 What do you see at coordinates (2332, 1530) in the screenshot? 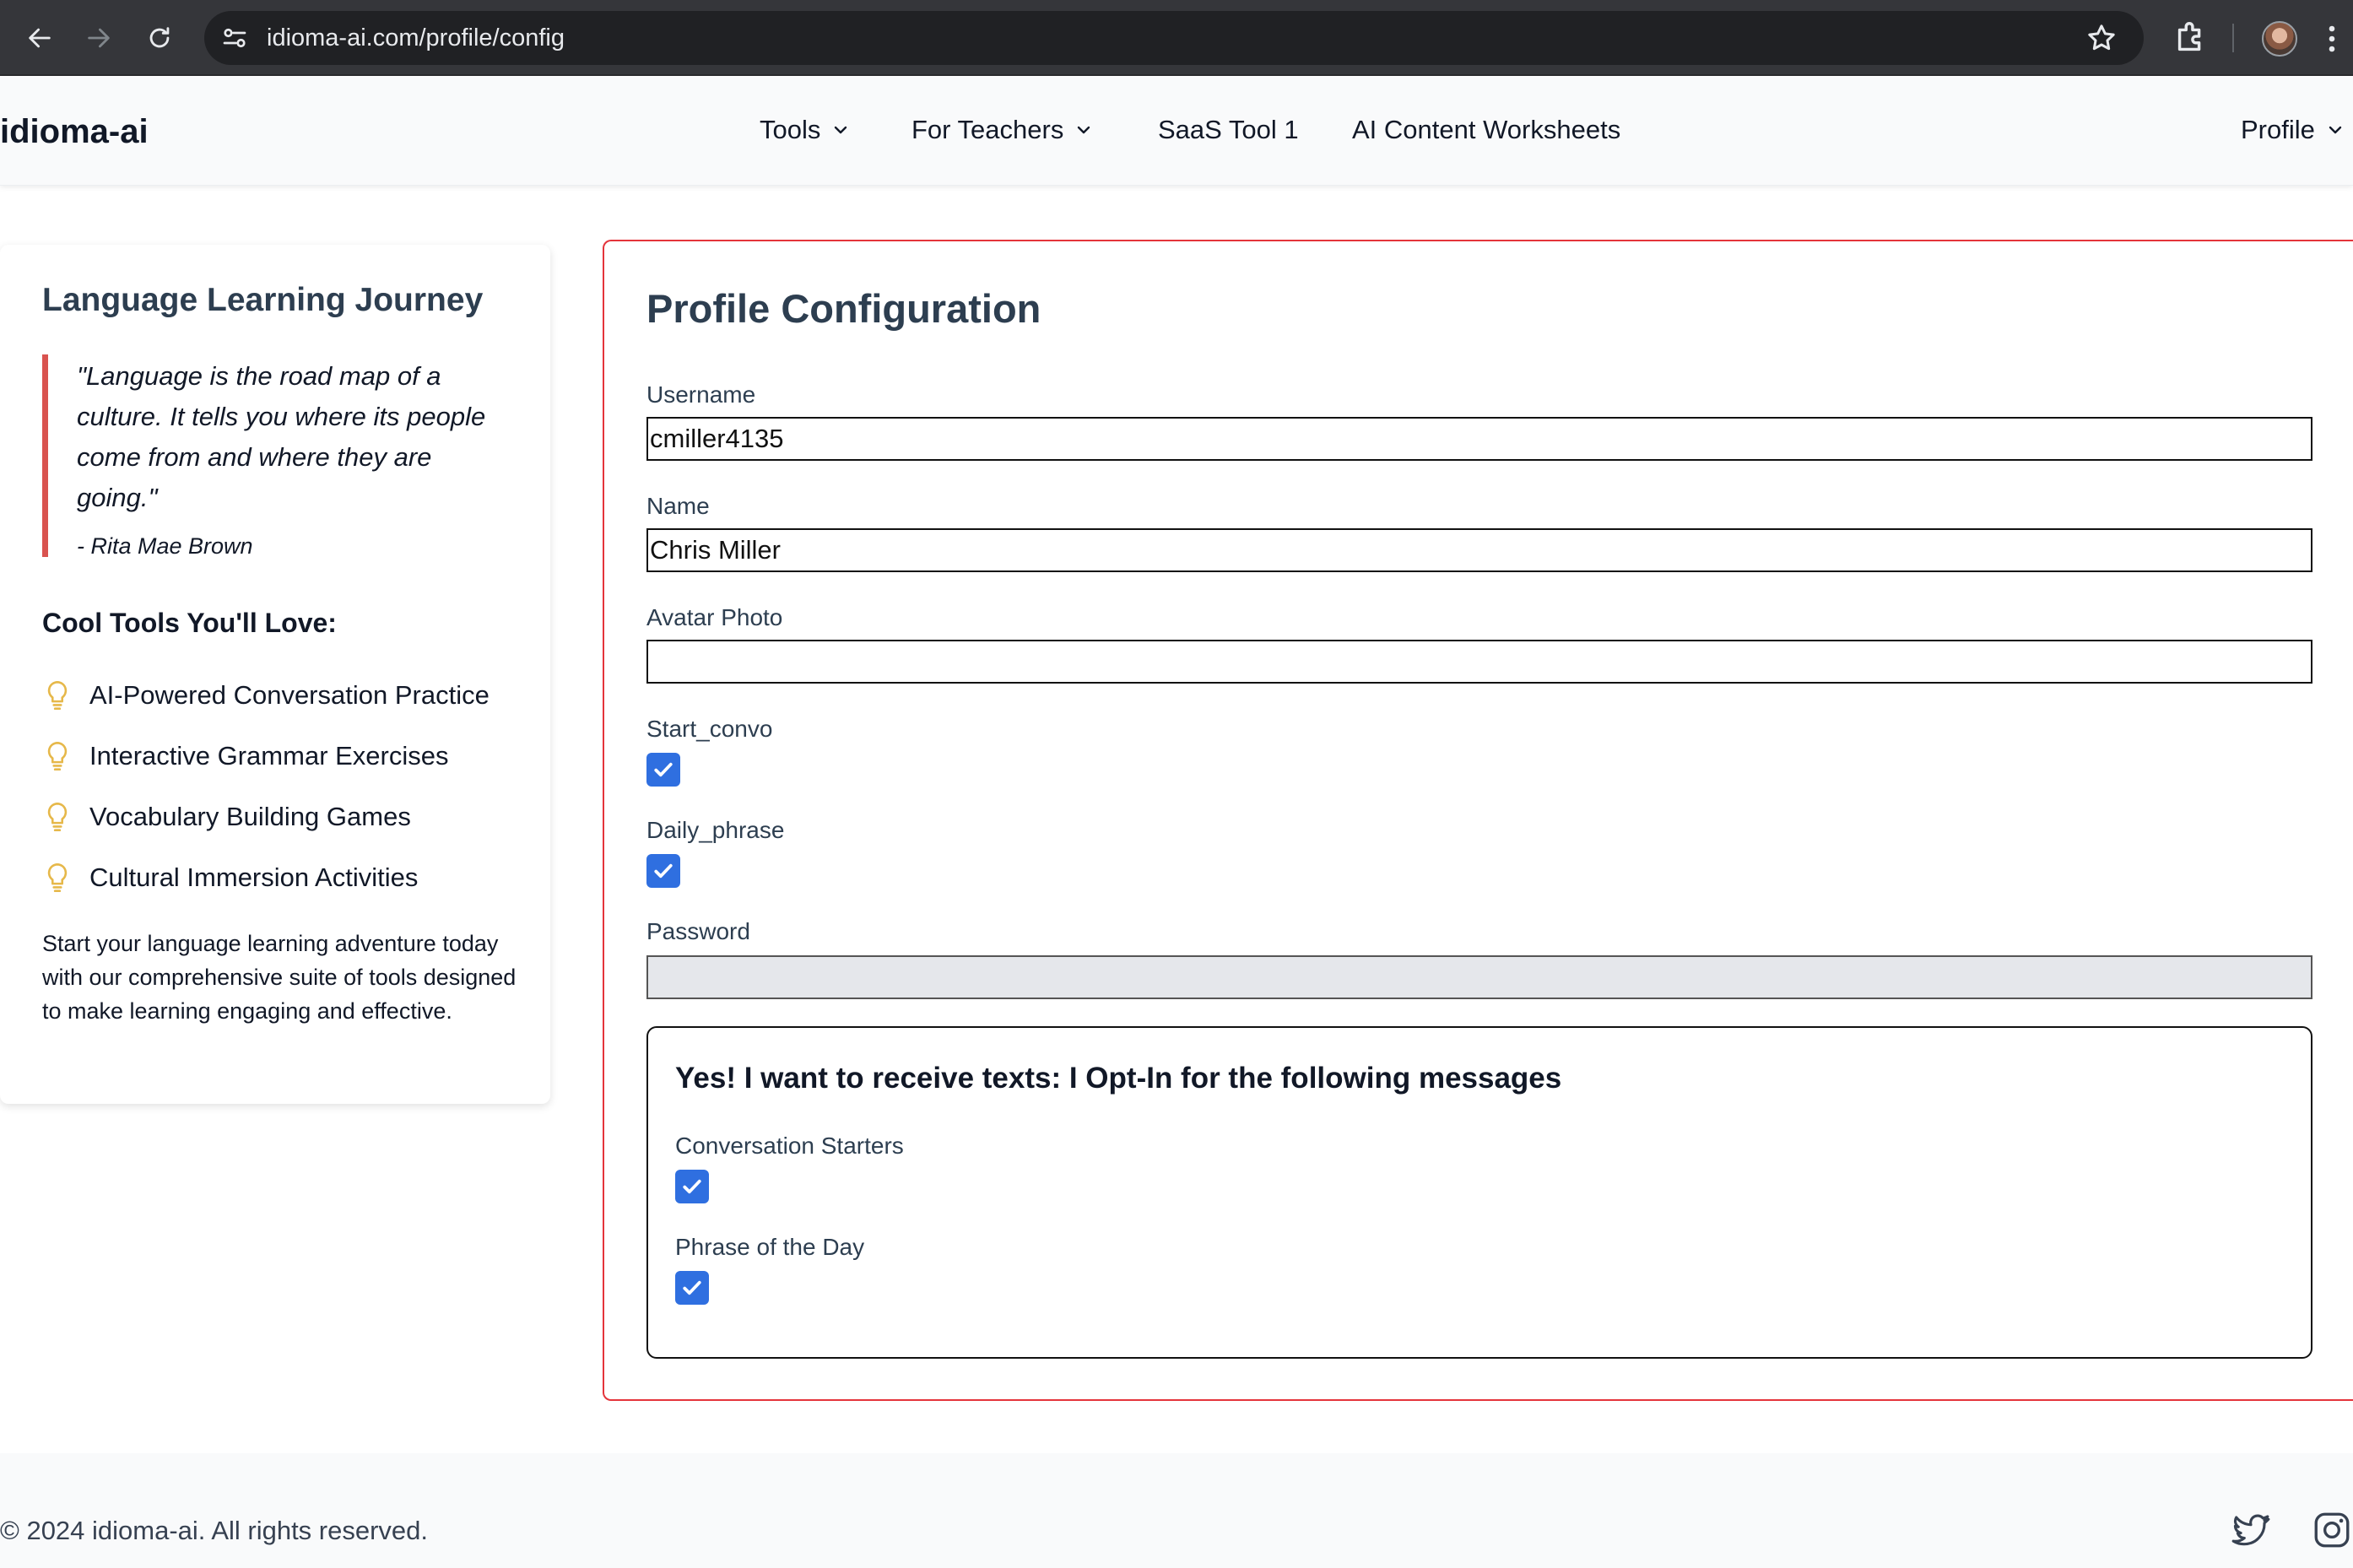
I see `instagram-icon` at bounding box center [2332, 1530].